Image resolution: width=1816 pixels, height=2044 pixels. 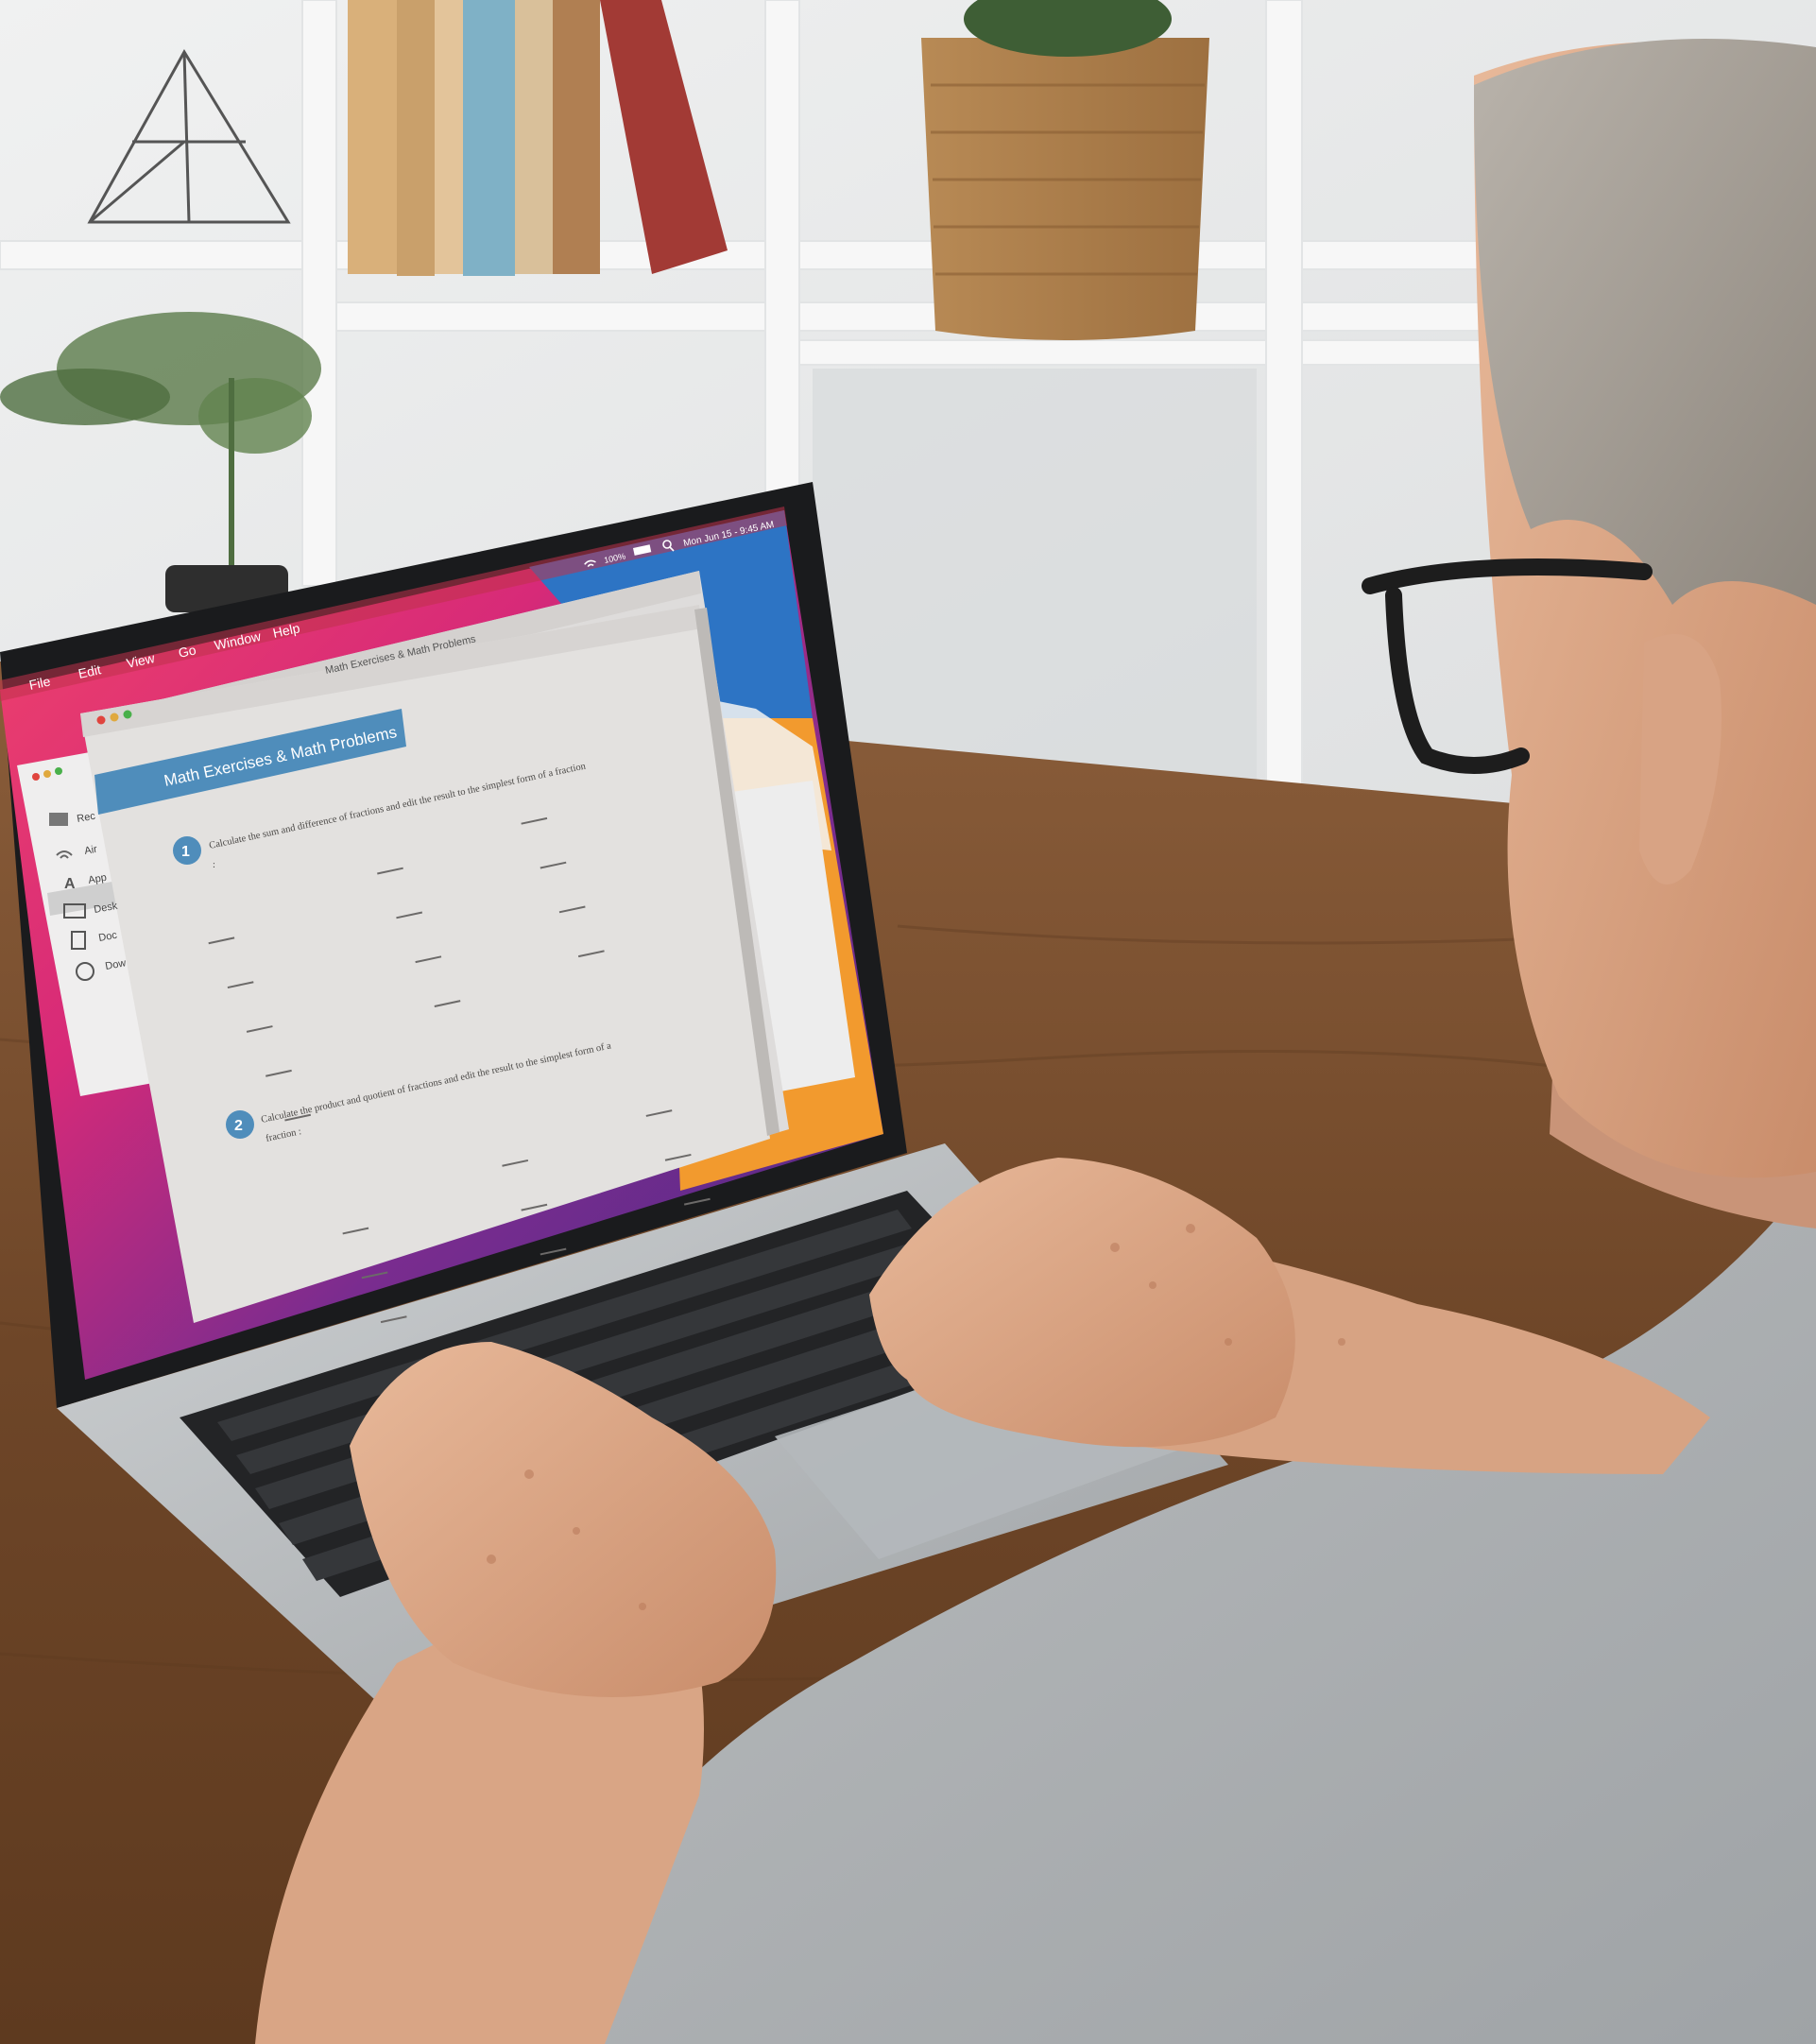 What do you see at coordinates (47, 774) in the screenshot?
I see `finder-min-dot` at bounding box center [47, 774].